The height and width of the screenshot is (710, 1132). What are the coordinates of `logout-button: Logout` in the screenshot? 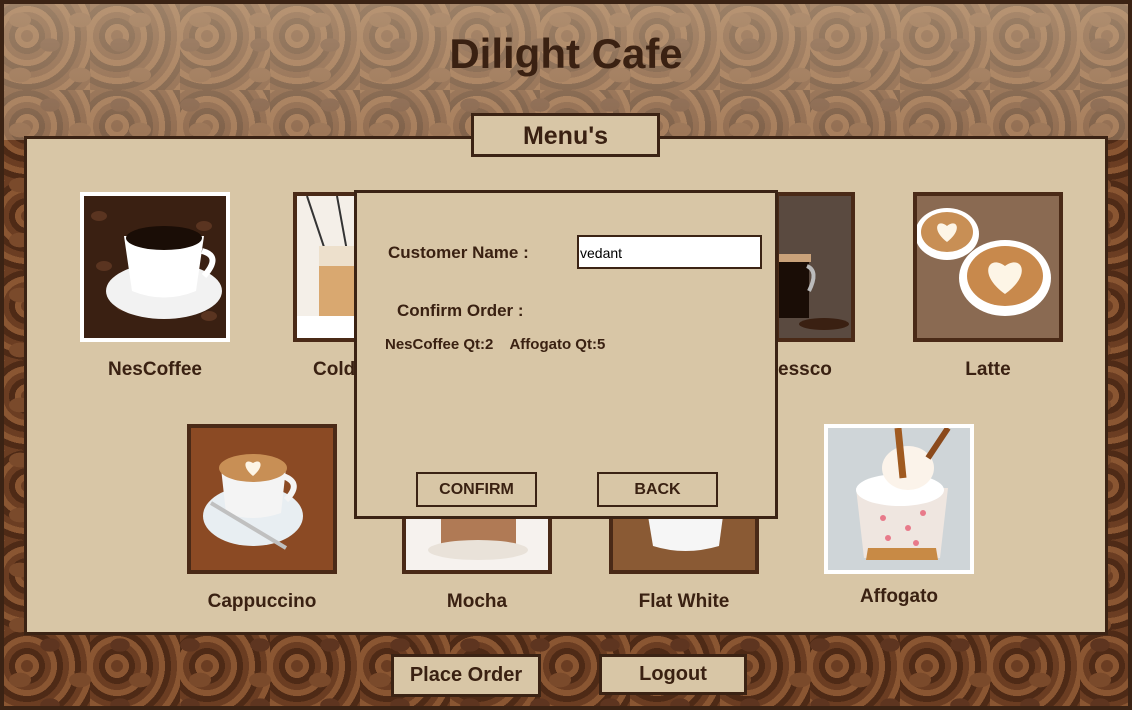 It's located at (673, 674).